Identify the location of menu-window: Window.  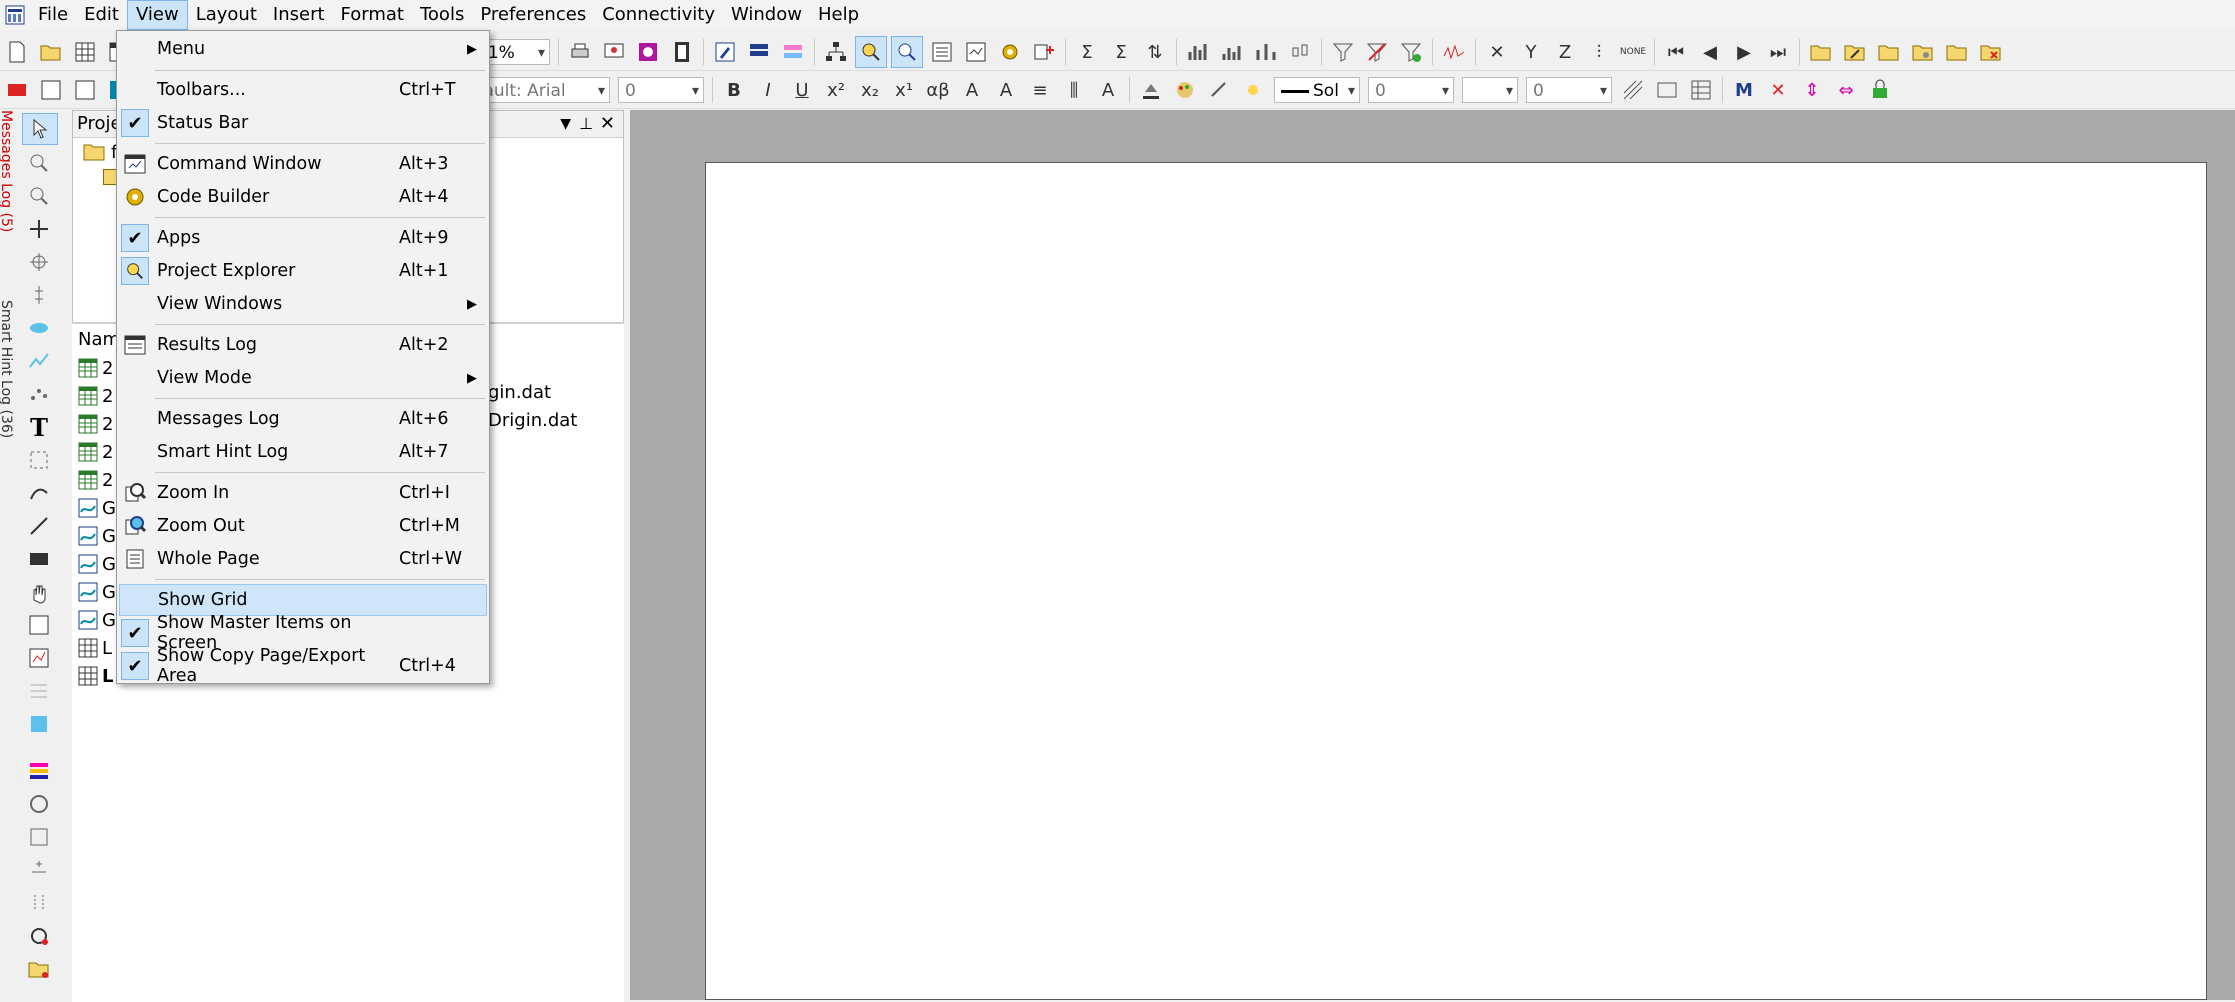
(766, 15).